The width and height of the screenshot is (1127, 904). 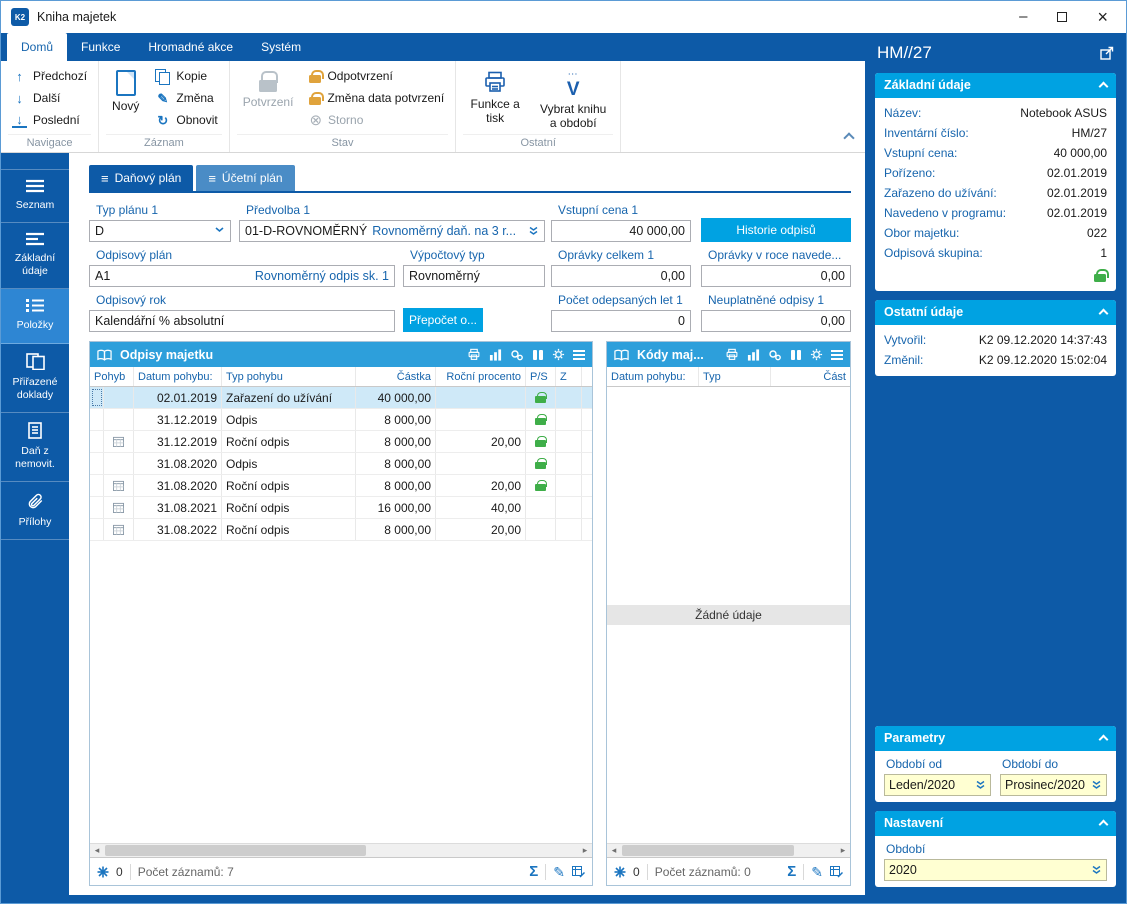 What do you see at coordinates (245, 178) in the screenshot?
I see `tab-ucetni-plan: ≡ Účetní plán` at bounding box center [245, 178].